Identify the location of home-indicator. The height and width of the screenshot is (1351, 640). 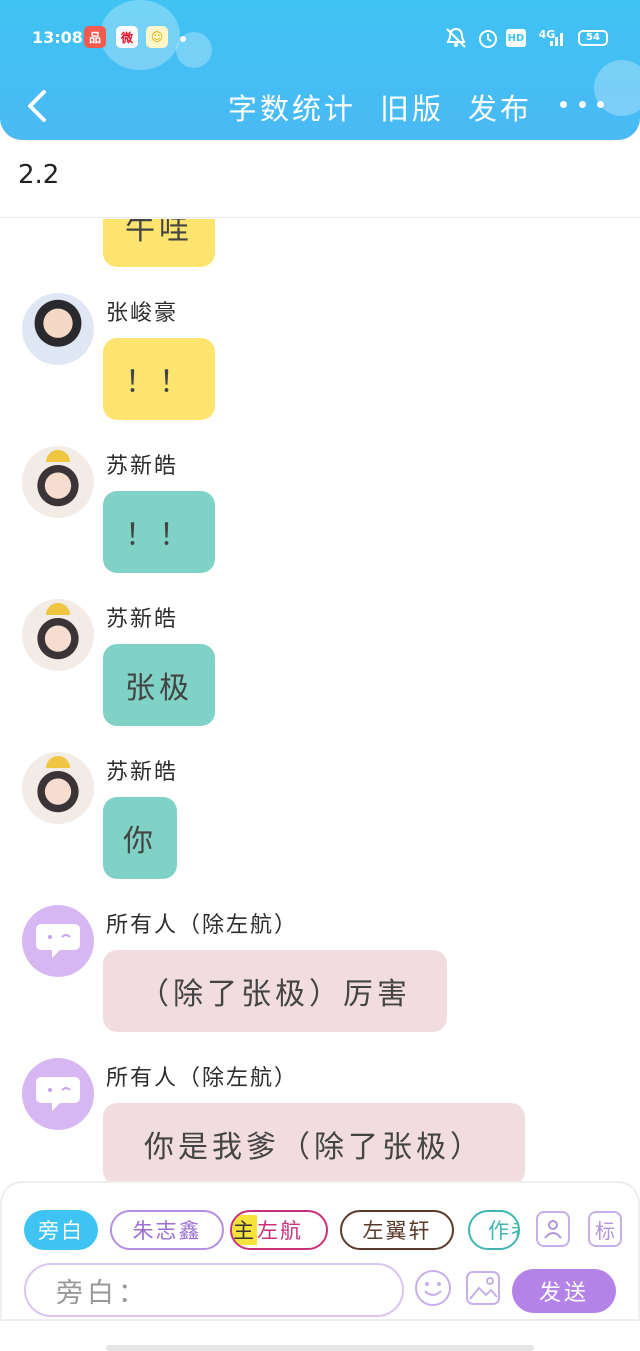
(320, 1348).